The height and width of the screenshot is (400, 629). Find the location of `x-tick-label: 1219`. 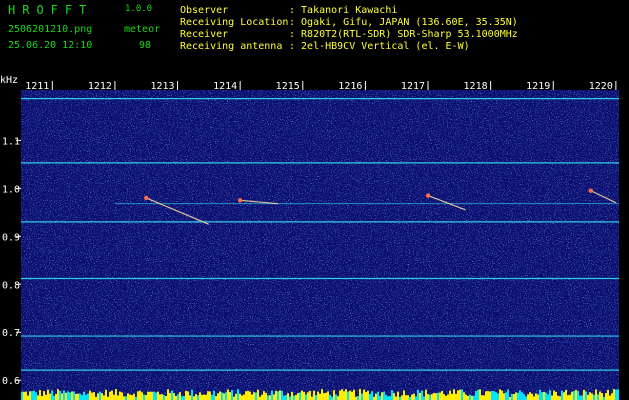

x-tick-label: 1219 is located at coordinates (538, 86).